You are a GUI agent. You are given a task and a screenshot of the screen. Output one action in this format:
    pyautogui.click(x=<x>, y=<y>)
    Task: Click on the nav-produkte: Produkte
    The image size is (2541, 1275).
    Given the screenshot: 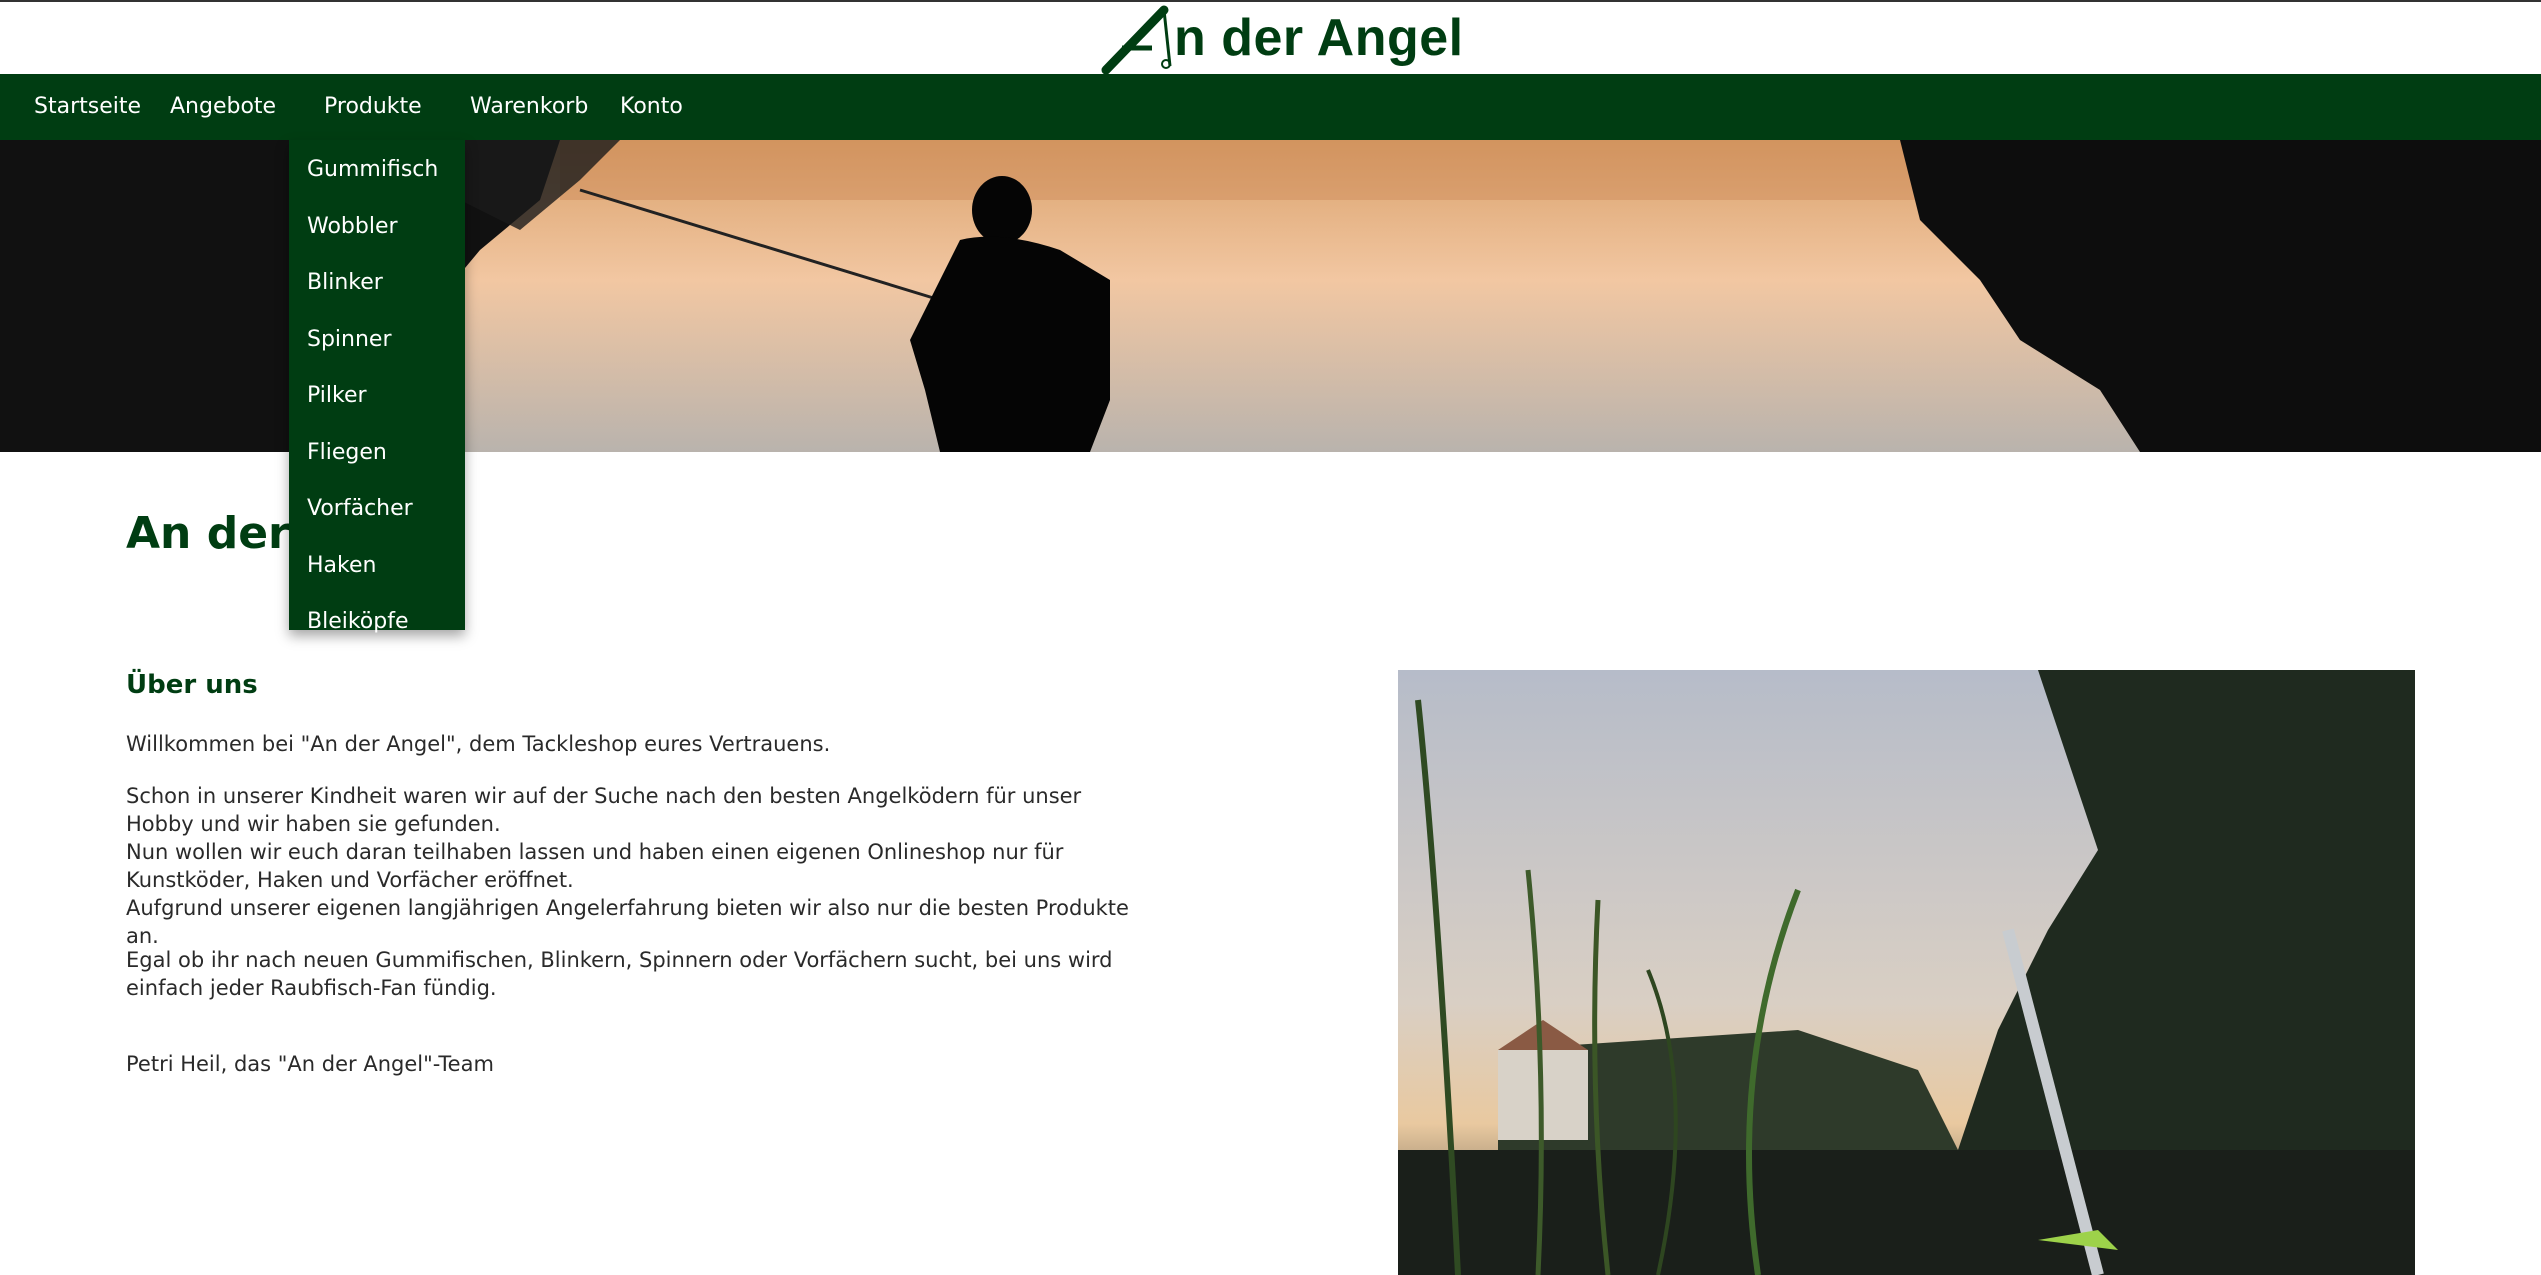 What is the action you would take?
    pyautogui.click(x=373, y=107)
    